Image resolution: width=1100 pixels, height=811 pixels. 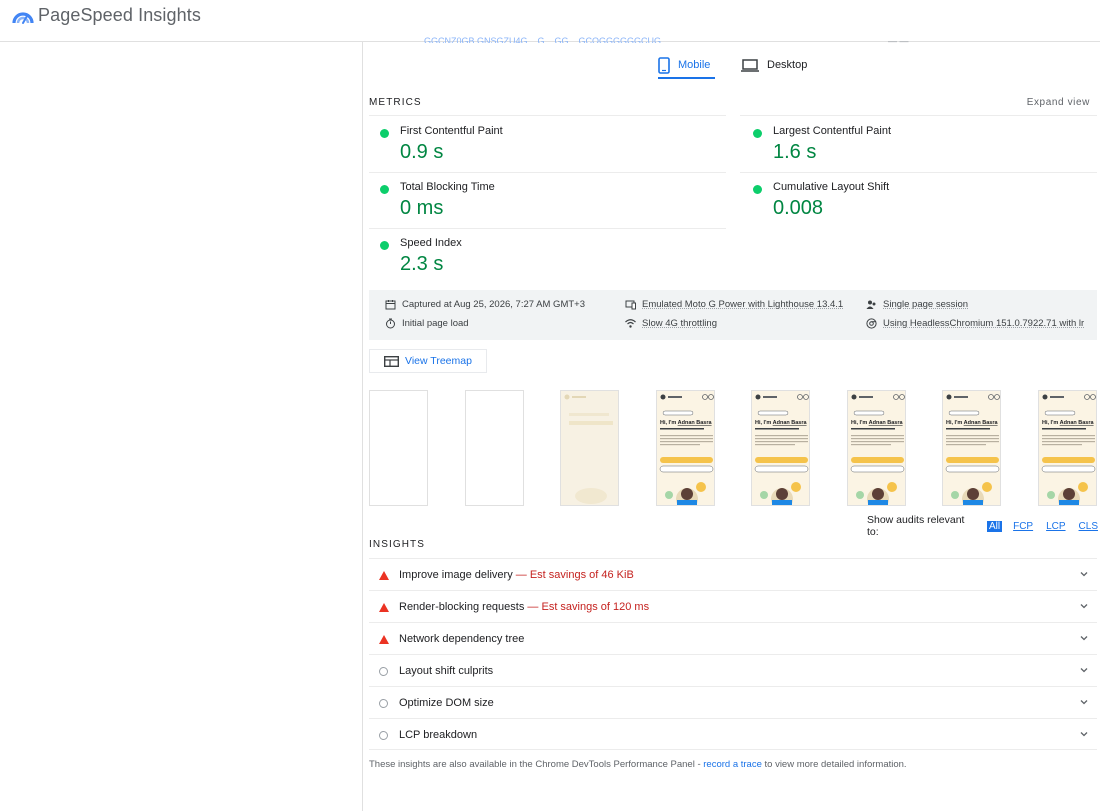 I want to click on tab-desktop: Desktop, so click(x=774, y=65).